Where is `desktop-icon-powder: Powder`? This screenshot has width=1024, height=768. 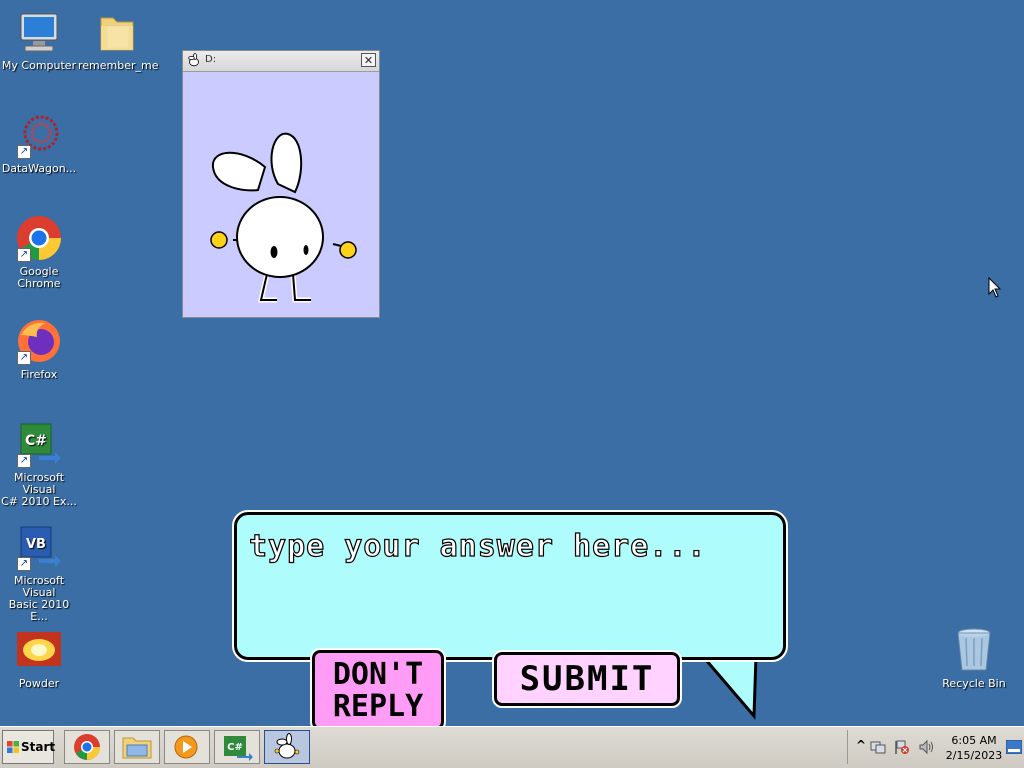
desktop-icon-powder: Powder is located at coordinates (39, 658).